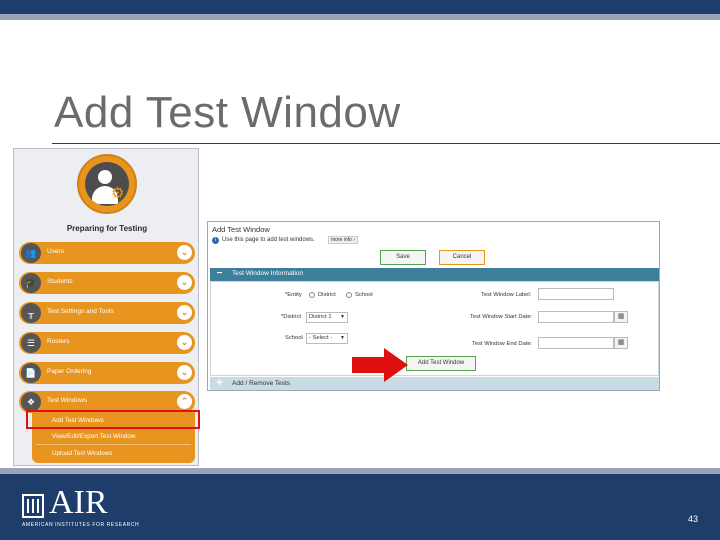 Image resolution: width=720 pixels, height=540 pixels. I want to click on rosters-icon: ☰, so click(31, 343).